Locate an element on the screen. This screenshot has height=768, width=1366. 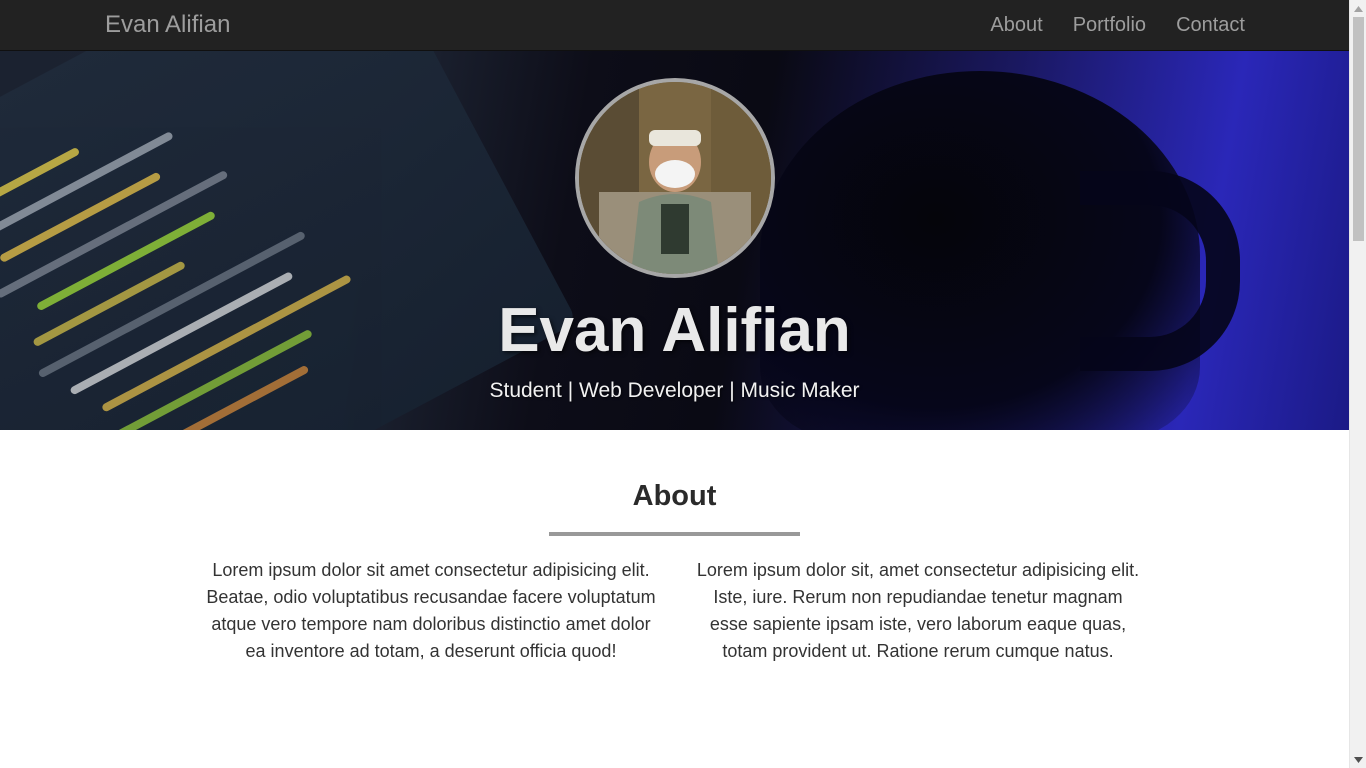
hero-tagline: Student | Web Developer | Music Maker is located at coordinates (674, 390).